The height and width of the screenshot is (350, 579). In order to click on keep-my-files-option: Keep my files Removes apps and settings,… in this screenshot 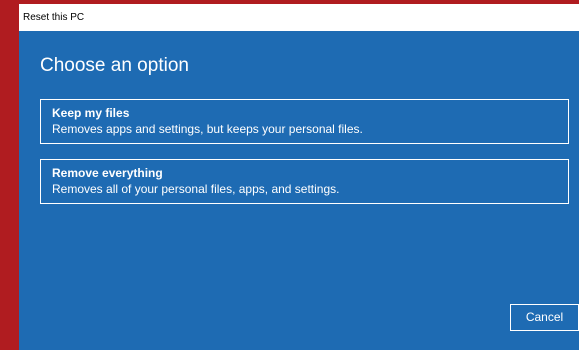, I will do `click(304, 121)`.